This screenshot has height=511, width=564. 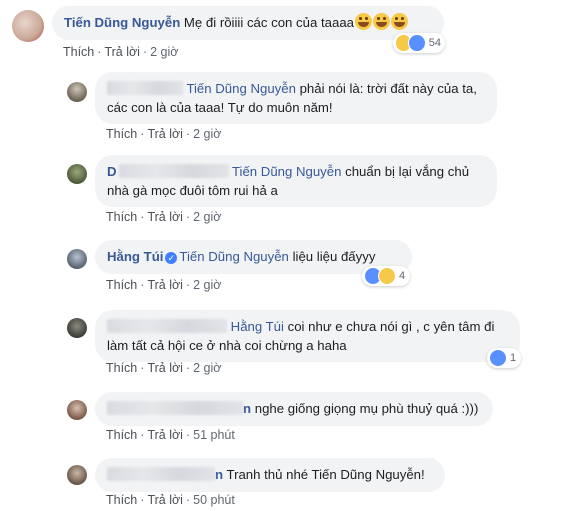 I want to click on mention-link: Hằng Túi, so click(x=257, y=326).